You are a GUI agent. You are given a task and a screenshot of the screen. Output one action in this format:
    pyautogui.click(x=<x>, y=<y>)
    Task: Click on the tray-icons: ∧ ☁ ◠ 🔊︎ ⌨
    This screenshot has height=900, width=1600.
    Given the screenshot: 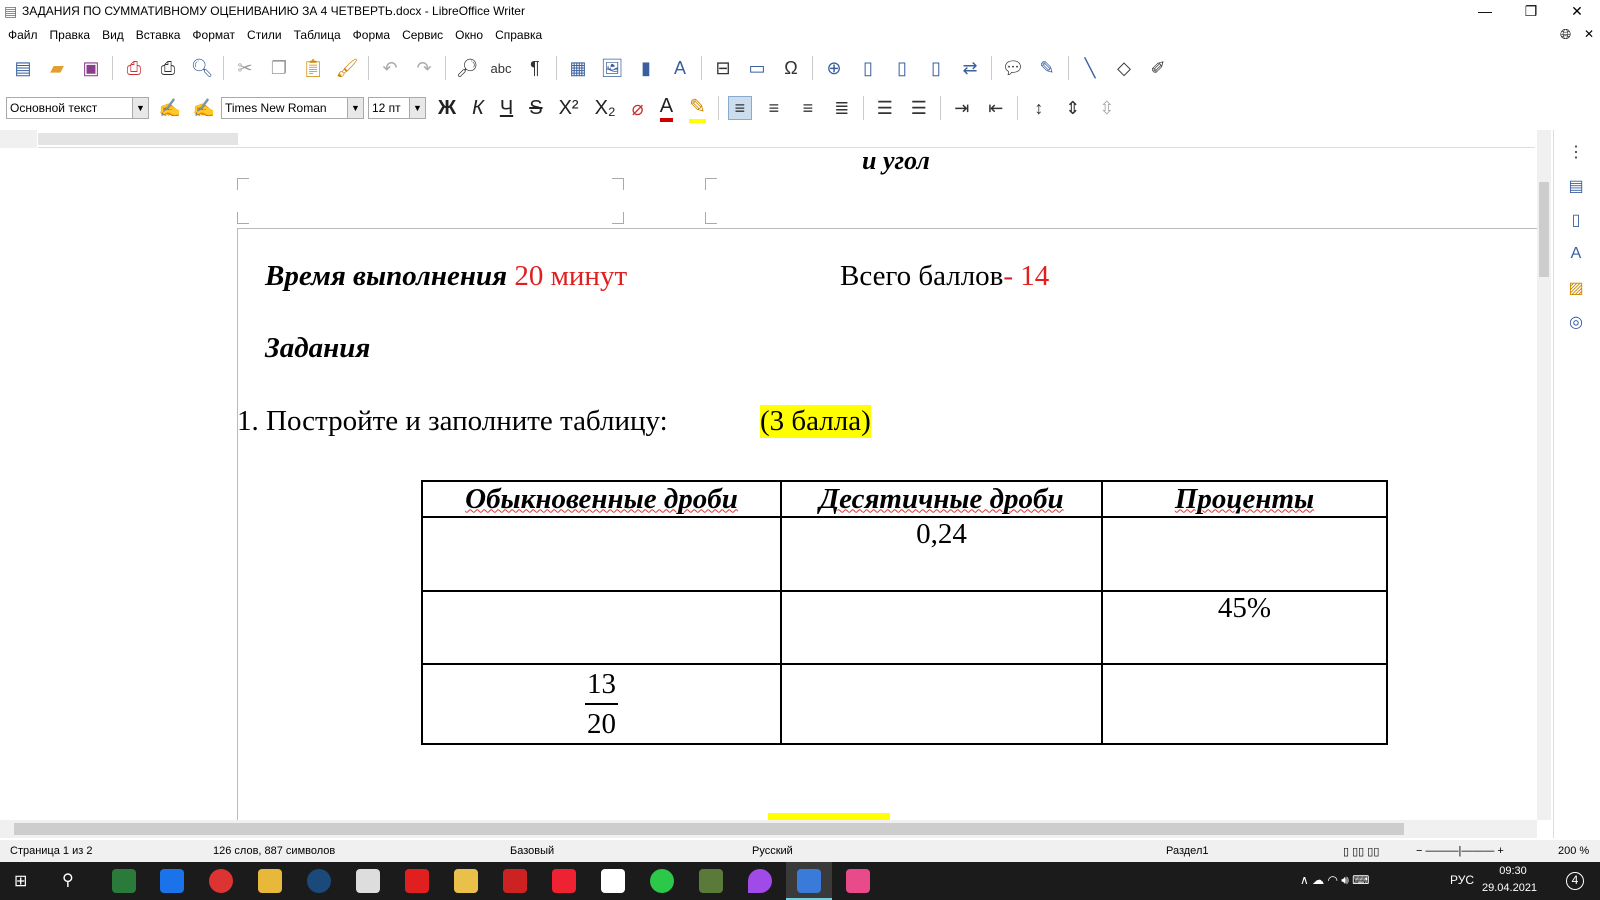 What is the action you would take?
    pyautogui.click(x=1334, y=880)
    